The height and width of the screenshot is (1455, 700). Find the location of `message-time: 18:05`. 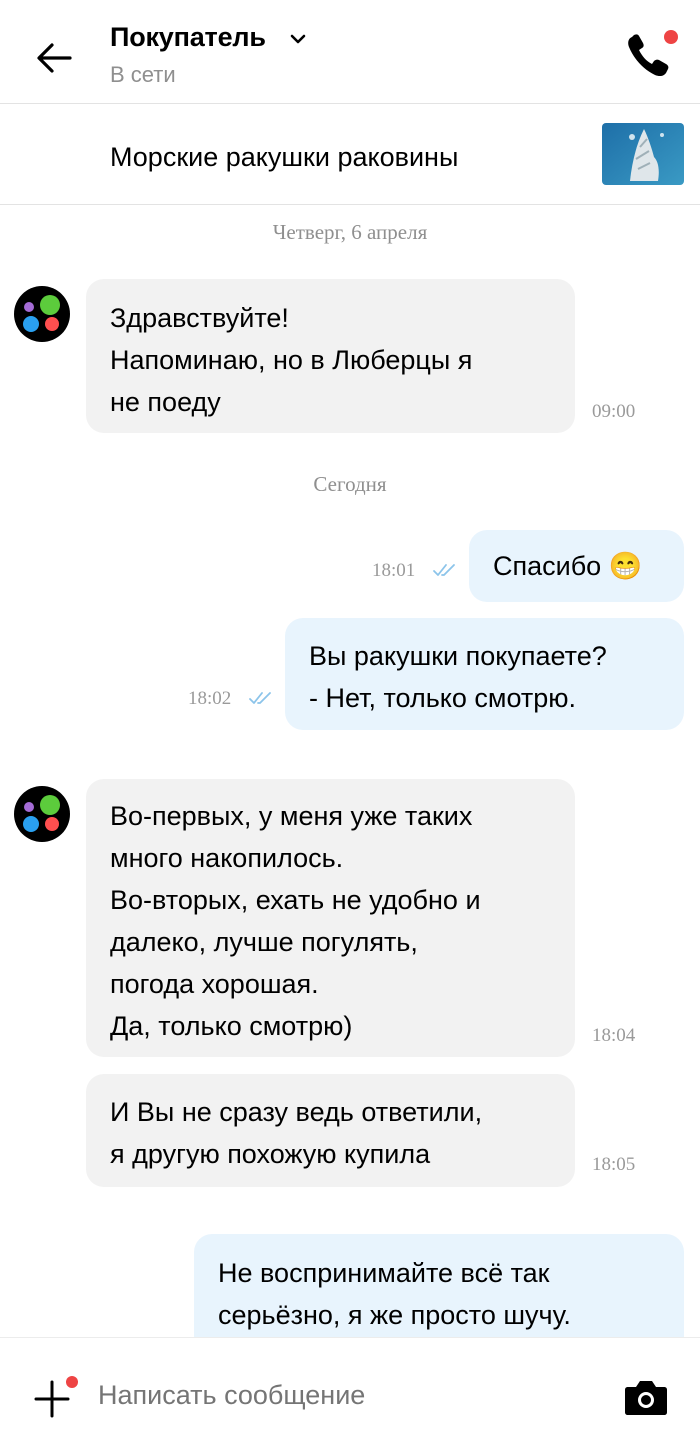

message-time: 18:05 is located at coordinates (614, 1164).